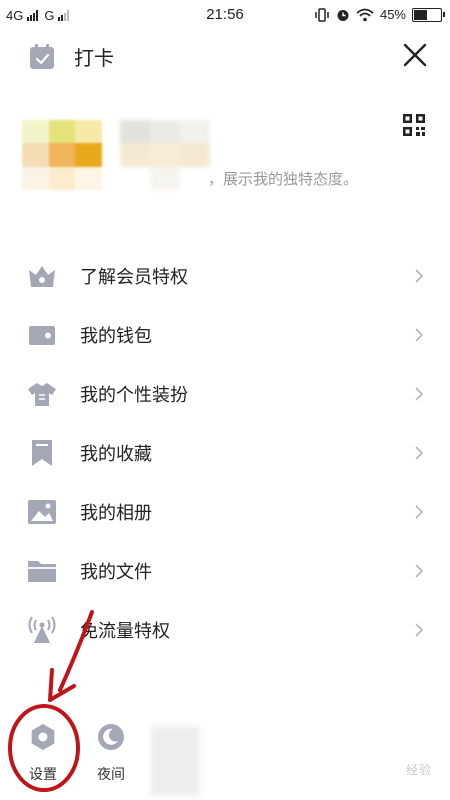 The height and width of the screenshot is (800, 450). What do you see at coordinates (283, 179) in the screenshot?
I see `signature-text: ，展示我的独特态度。` at bounding box center [283, 179].